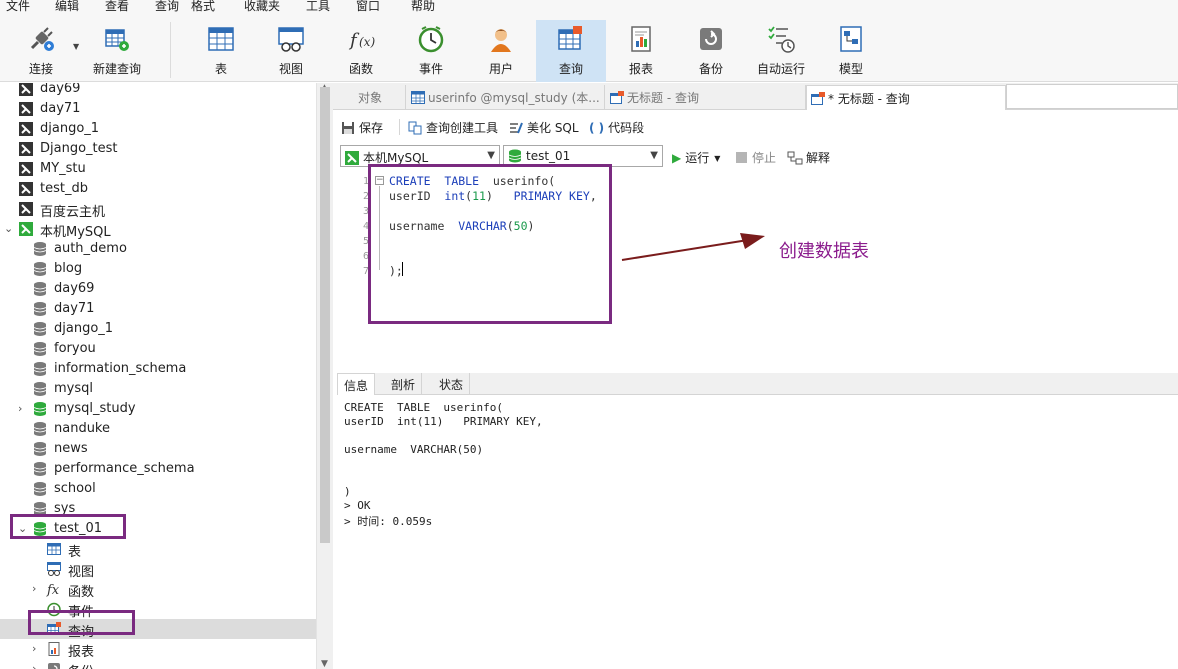 The height and width of the screenshot is (669, 1178). What do you see at coordinates (717, 158) in the screenshot?
I see `run-dropdown-icon: ▼` at bounding box center [717, 158].